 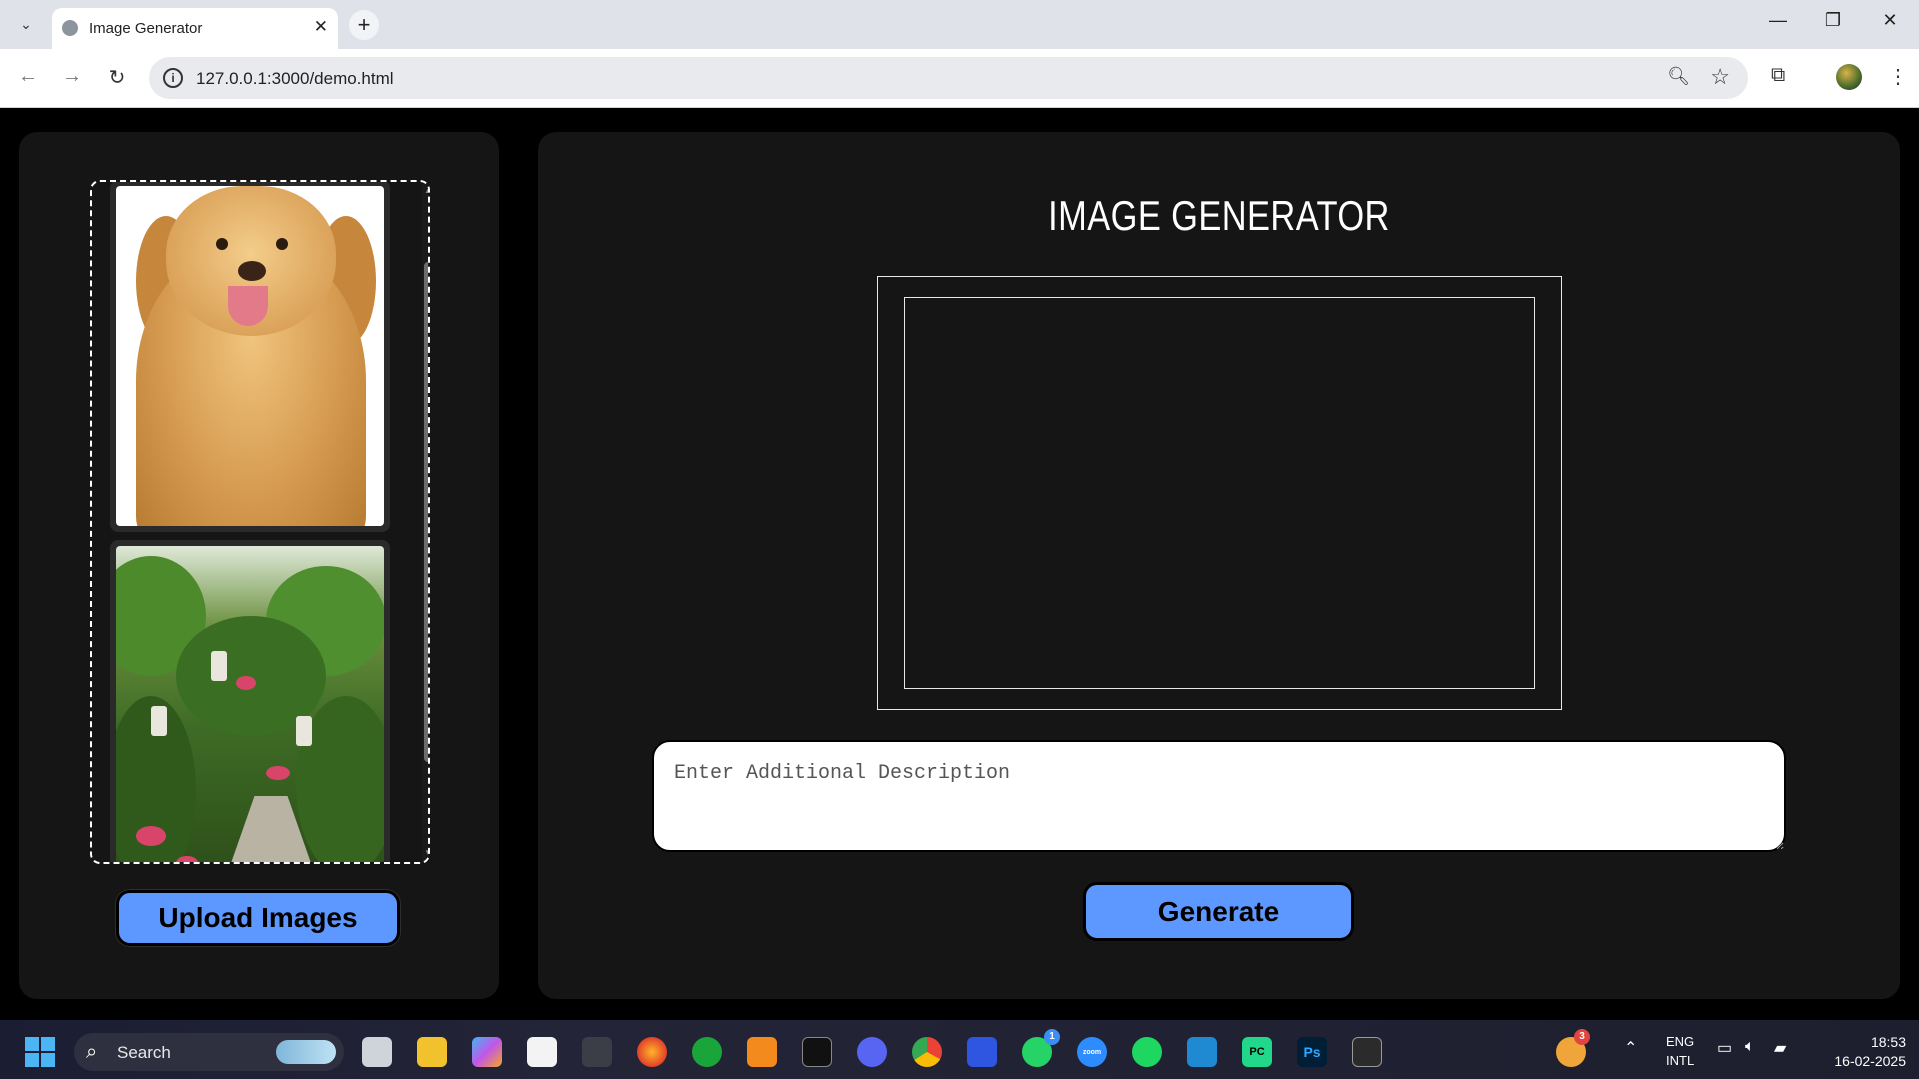 What do you see at coordinates (1778, 75) in the screenshot?
I see `extensions-puzzle-icon: ⧉` at bounding box center [1778, 75].